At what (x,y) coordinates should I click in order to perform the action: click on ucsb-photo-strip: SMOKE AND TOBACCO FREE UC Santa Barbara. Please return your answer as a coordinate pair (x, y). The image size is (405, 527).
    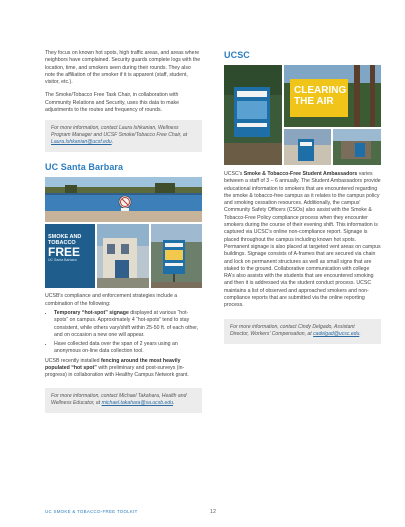
    Looking at the image, I should click on (123, 256).